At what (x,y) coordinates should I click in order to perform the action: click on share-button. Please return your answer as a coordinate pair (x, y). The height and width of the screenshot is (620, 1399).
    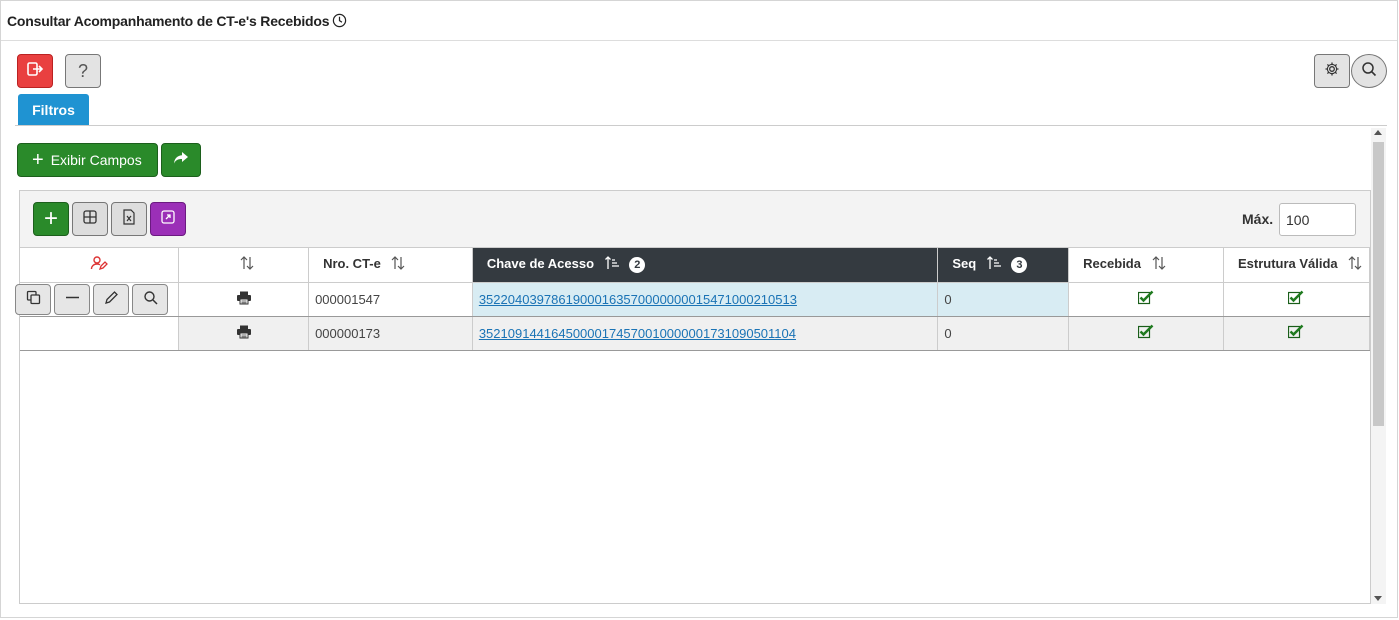
    Looking at the image, I should click on (181, 160).